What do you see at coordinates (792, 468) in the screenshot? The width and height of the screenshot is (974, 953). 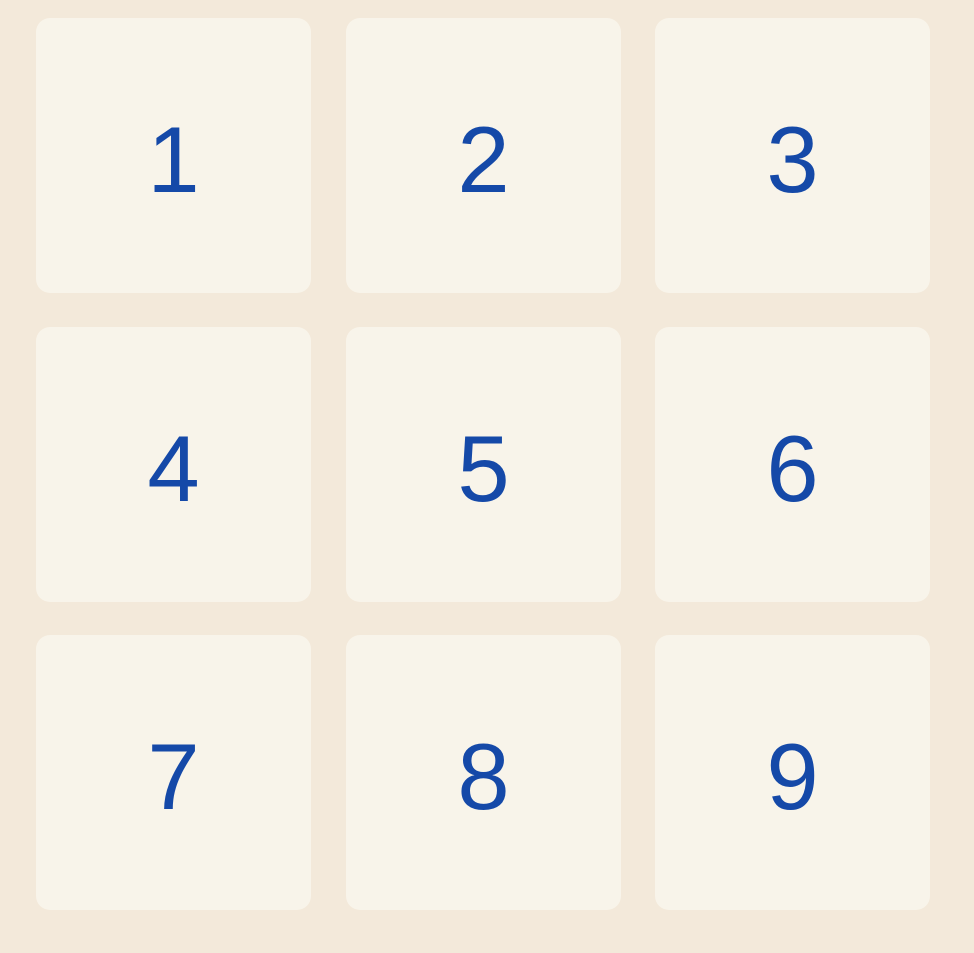 I see `key-label: 6` at bounding box center [792, 468].